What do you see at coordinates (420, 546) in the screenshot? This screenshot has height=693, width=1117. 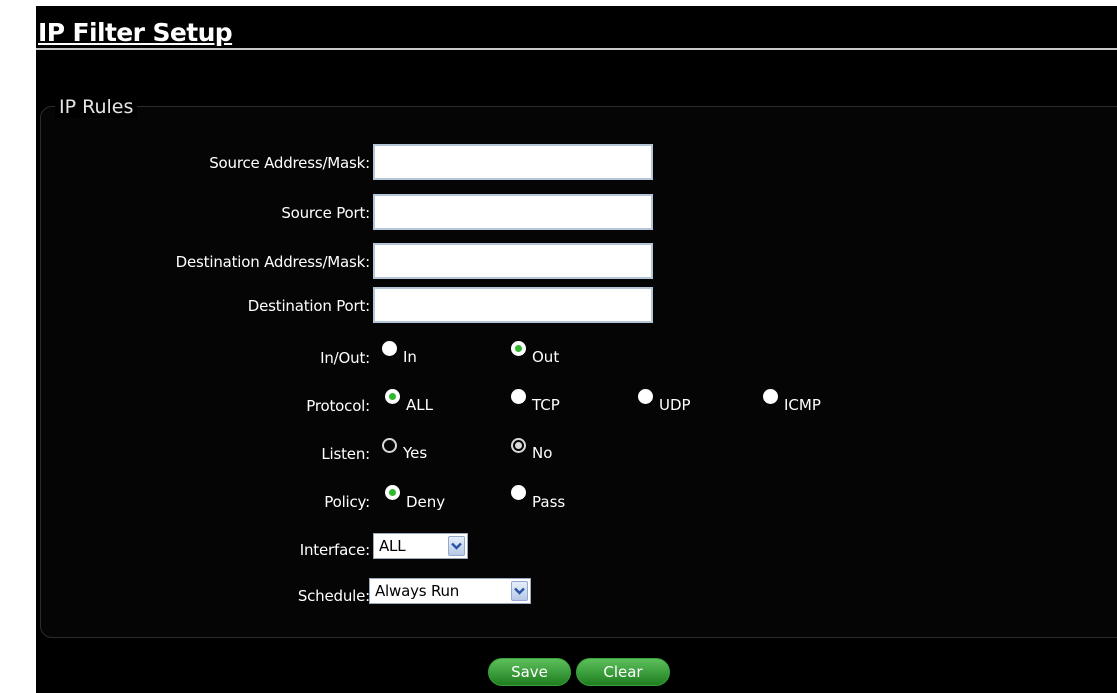 I see `interface-select: ALL` at bounding box center [420, 546].